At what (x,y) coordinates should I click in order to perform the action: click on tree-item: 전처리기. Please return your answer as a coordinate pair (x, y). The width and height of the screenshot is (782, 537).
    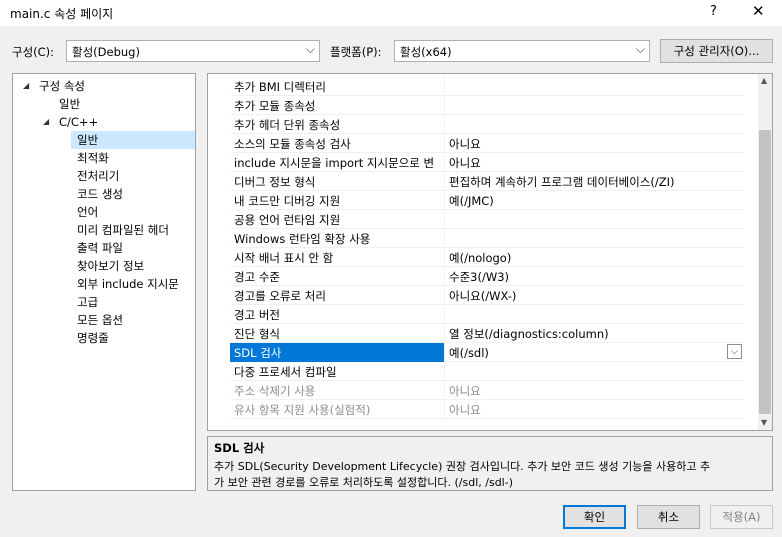
    Looking at the image, I should click on (98, 176).